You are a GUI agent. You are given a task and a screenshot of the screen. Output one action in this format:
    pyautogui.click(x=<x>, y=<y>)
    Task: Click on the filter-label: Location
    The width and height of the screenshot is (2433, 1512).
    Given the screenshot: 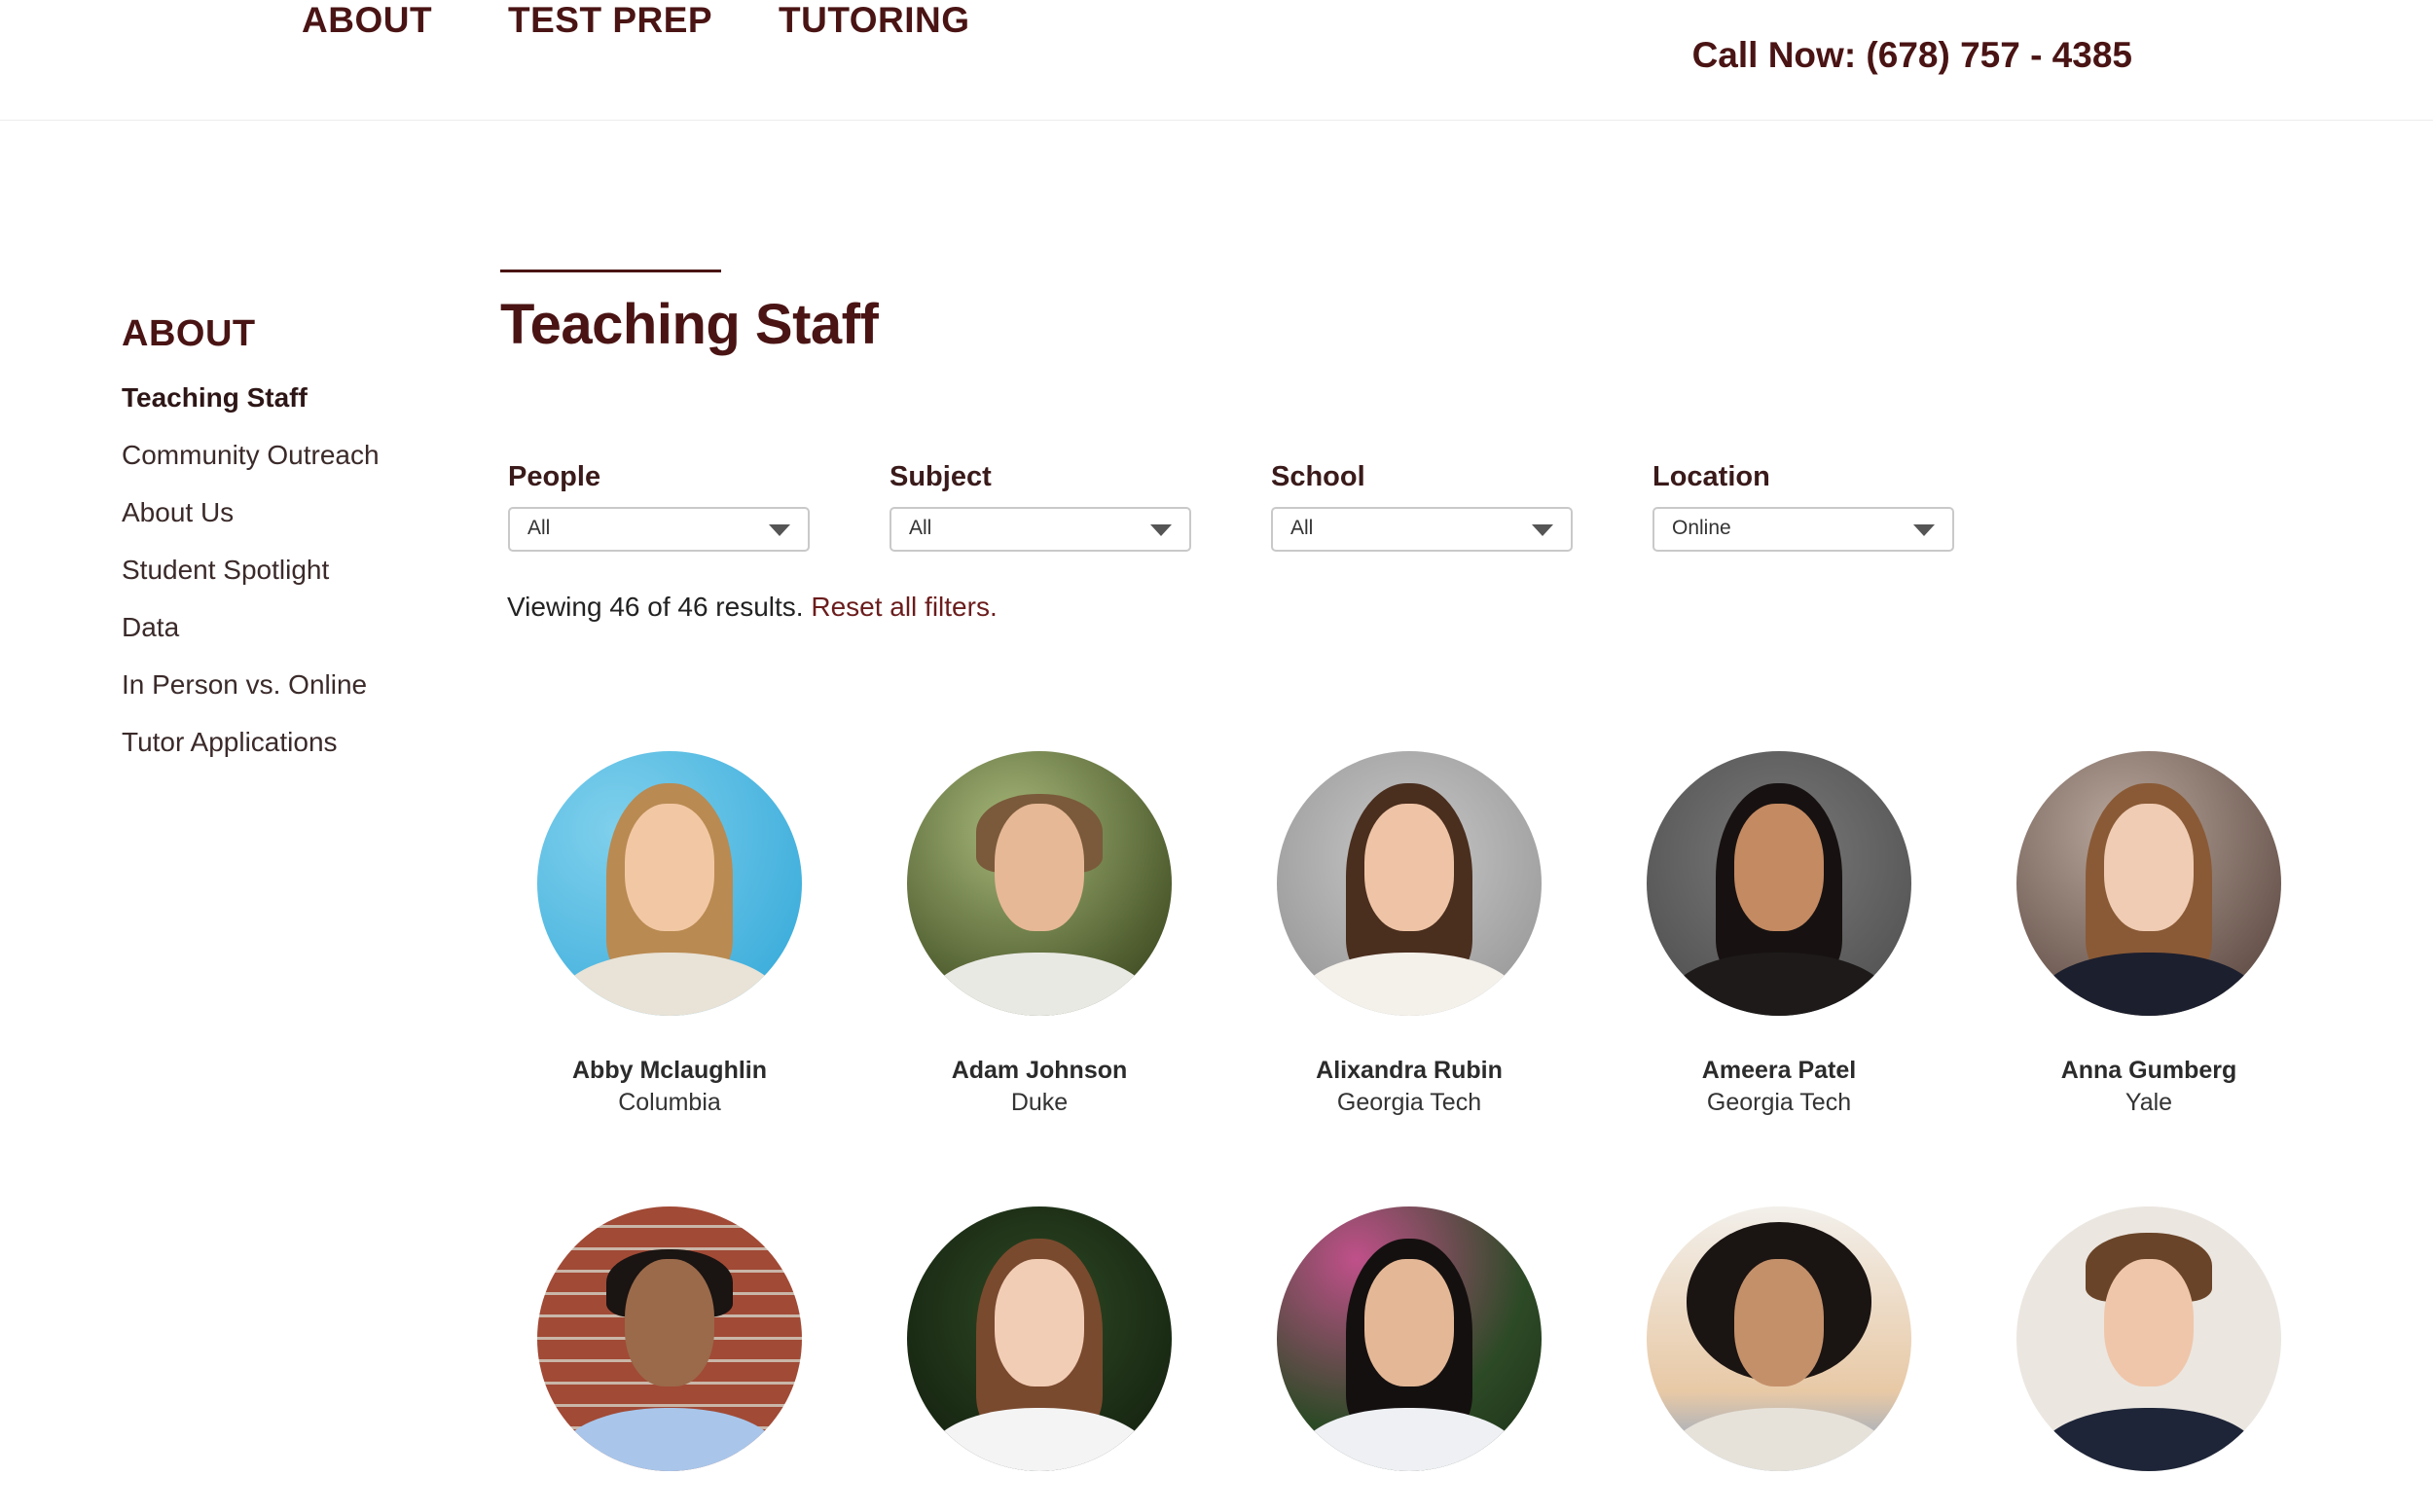 What is the action you would take?
    pyautogui.click(x=1711, y=476)
    